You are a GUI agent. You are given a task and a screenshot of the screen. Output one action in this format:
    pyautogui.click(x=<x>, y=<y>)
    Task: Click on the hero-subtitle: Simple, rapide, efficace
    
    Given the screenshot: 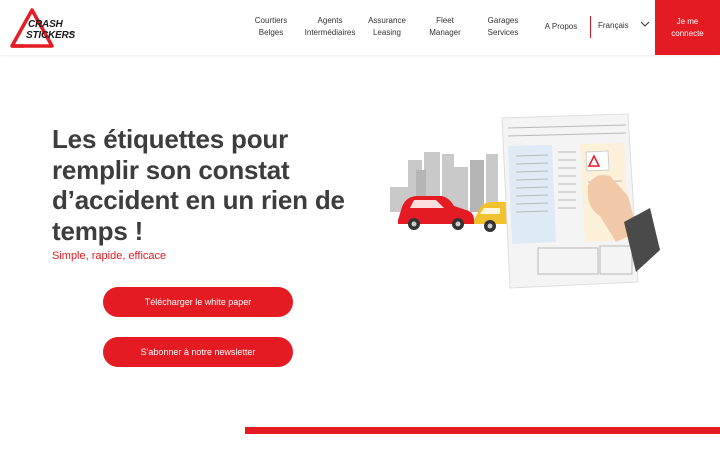 What is the action you would take?
    pyautogui.click(x=109, y=256)
    